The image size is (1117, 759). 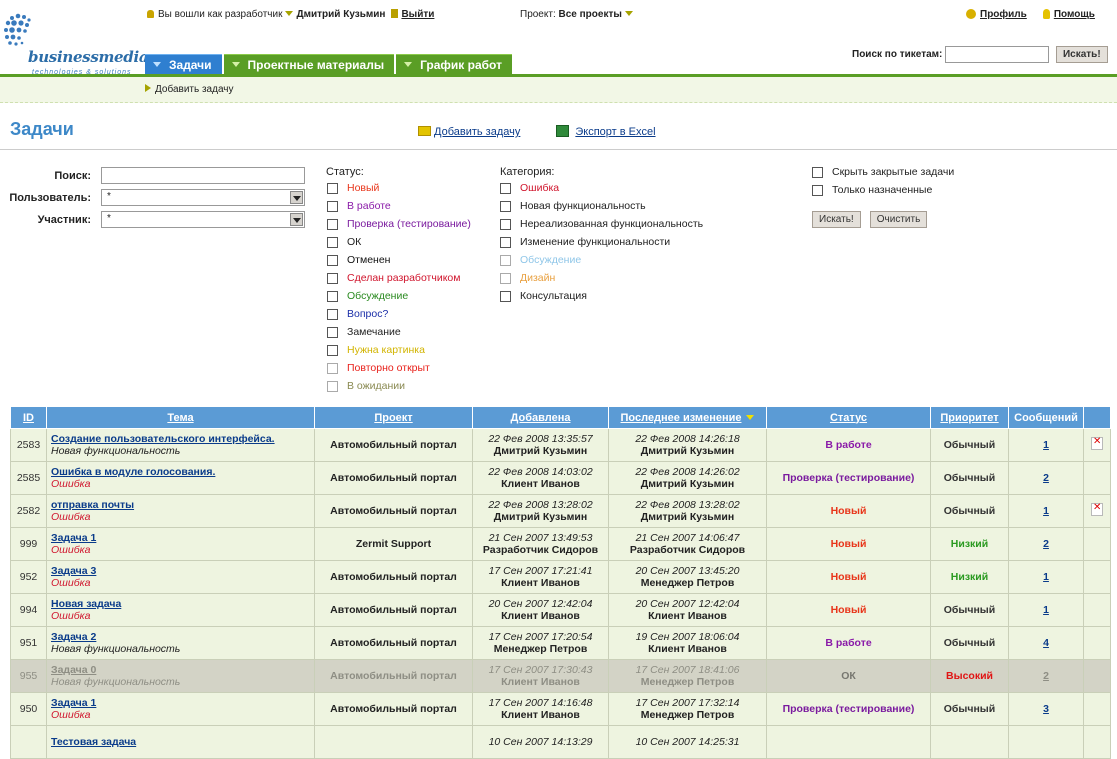 What do you see at coordinates (601, 242) in the screenshot?
I see `category-option: Изменение функциональности` at bounding box center [601, 242].